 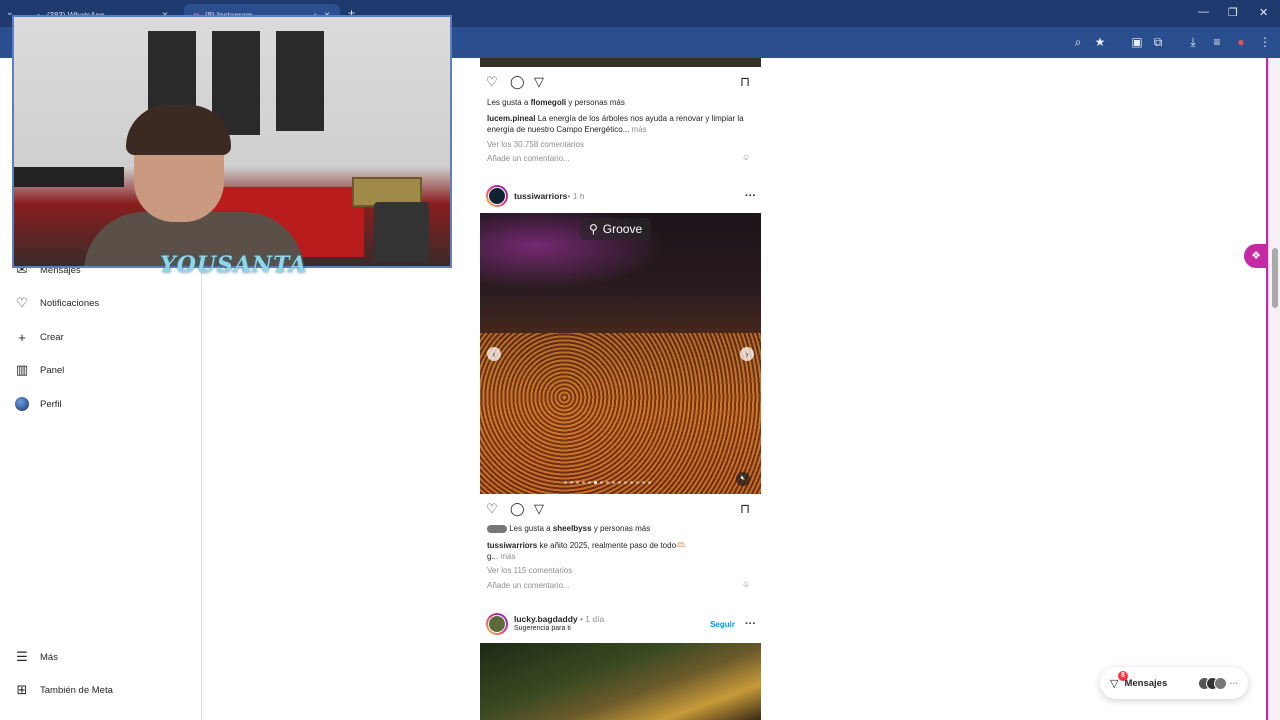 I want to click on post-time: • 1 día, so click(x=591, y=619).